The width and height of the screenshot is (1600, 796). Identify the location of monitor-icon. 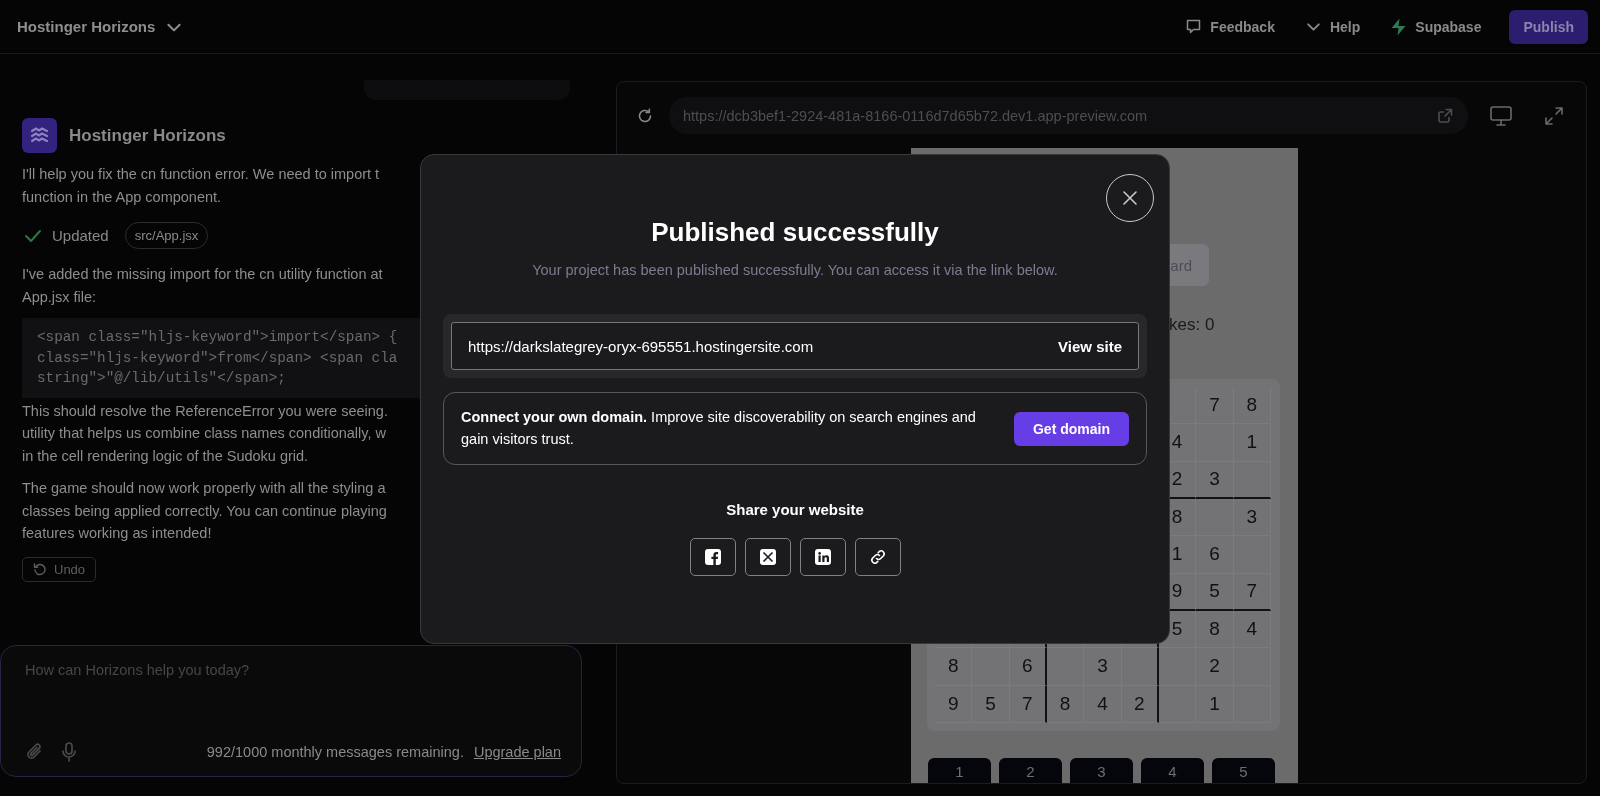
(1501, 115).